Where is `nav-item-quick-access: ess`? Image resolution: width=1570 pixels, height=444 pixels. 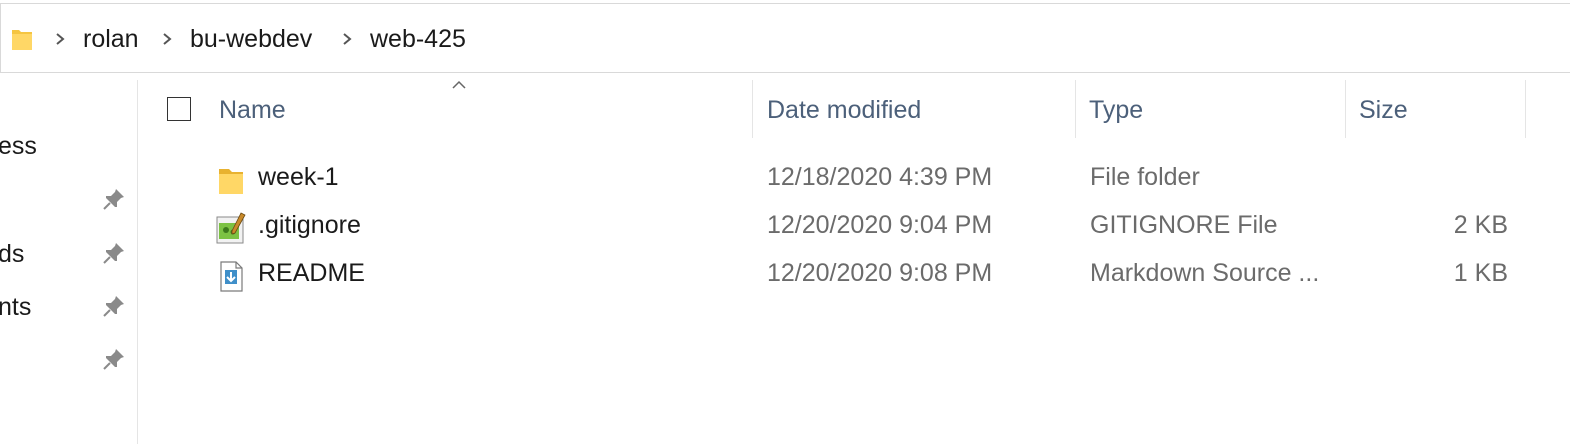 nav-item-quick-access: ess is located at coordinates (18, 146).